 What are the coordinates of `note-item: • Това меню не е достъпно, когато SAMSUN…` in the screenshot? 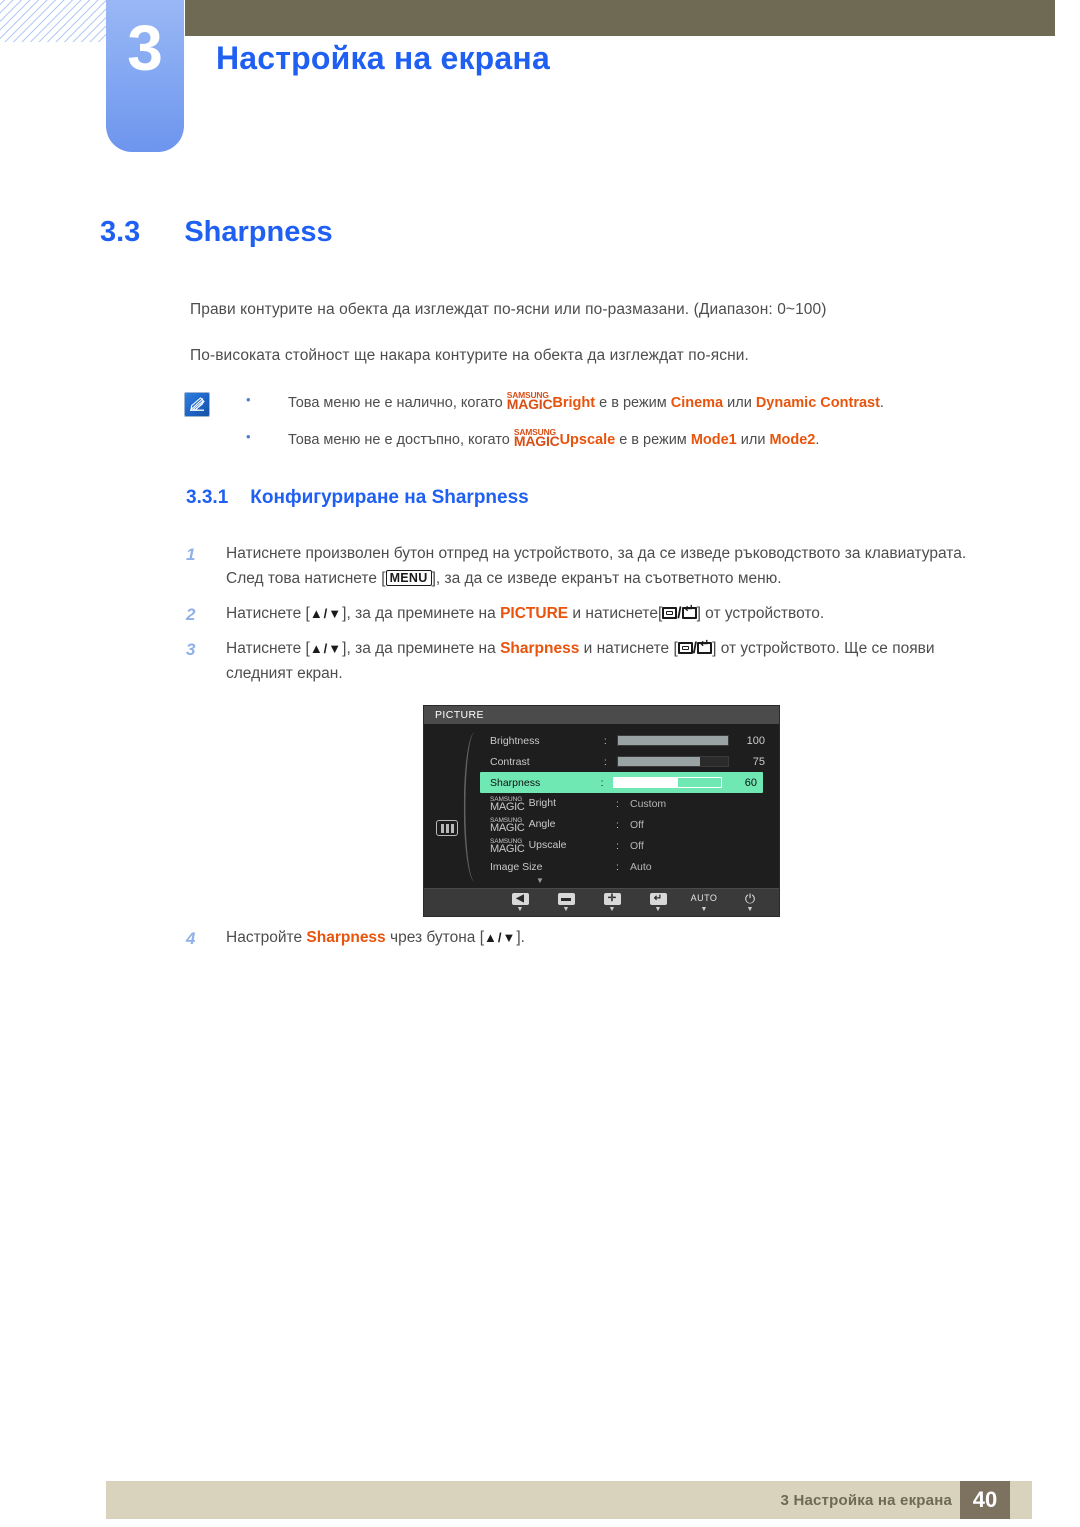 It's located at (620, 439).